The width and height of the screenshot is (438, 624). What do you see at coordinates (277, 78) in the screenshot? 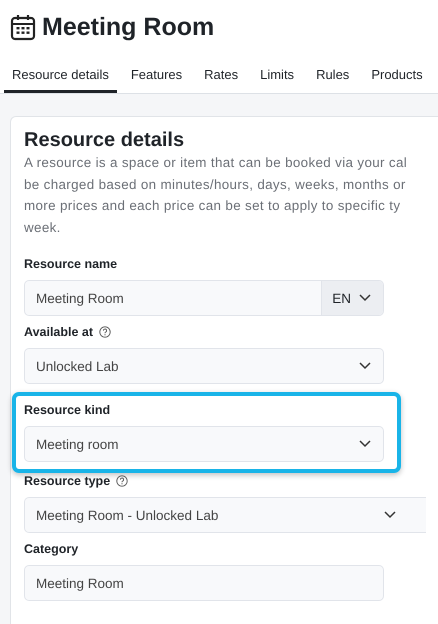
I see `tab: Limits` at bounding box center [277, 78].